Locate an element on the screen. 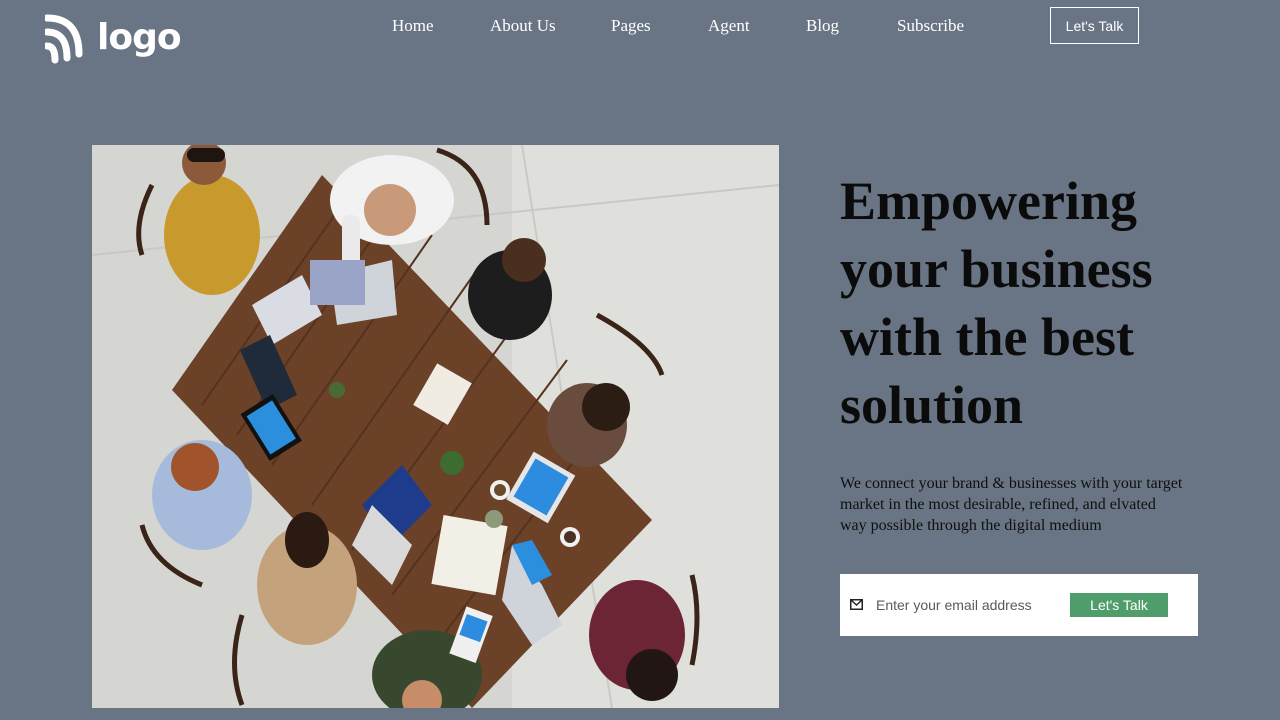 The height and width of the screenshot is (720, 1280). nav-item-blog: Blog is located at coordinates (822, 26).